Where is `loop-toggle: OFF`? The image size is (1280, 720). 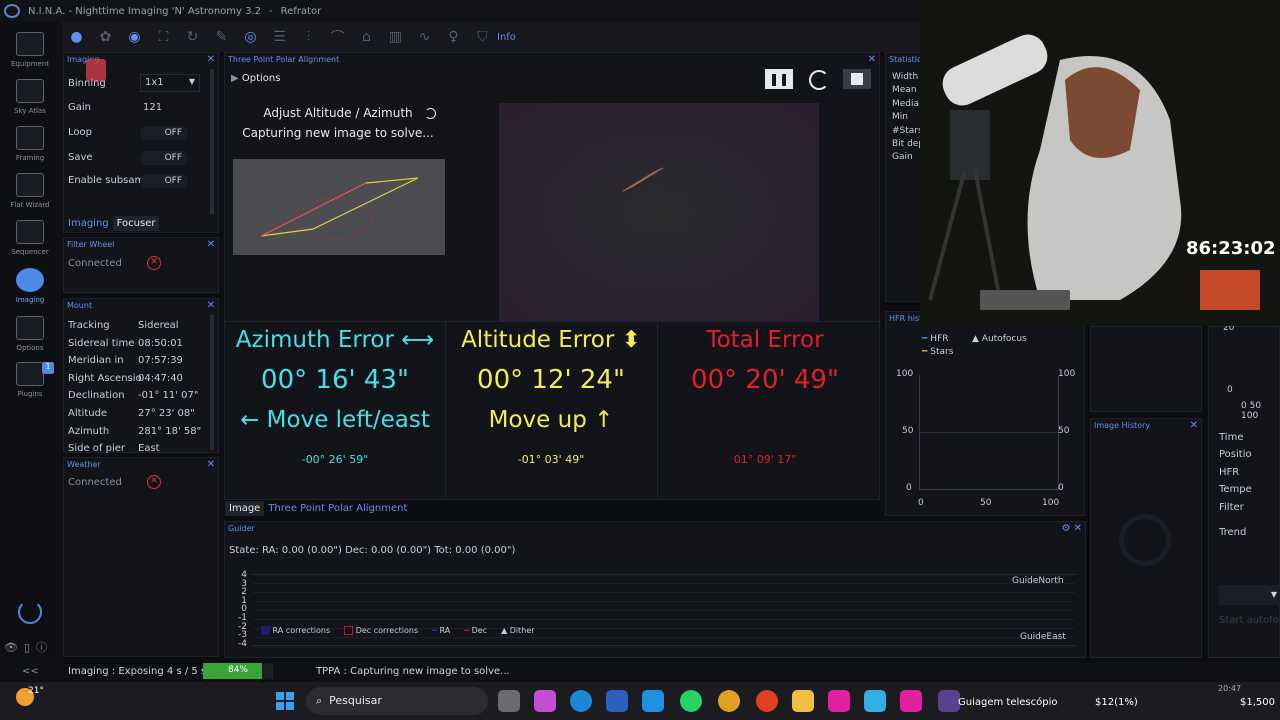
loop-toggle: OFF is located at coordinates (164, 133).